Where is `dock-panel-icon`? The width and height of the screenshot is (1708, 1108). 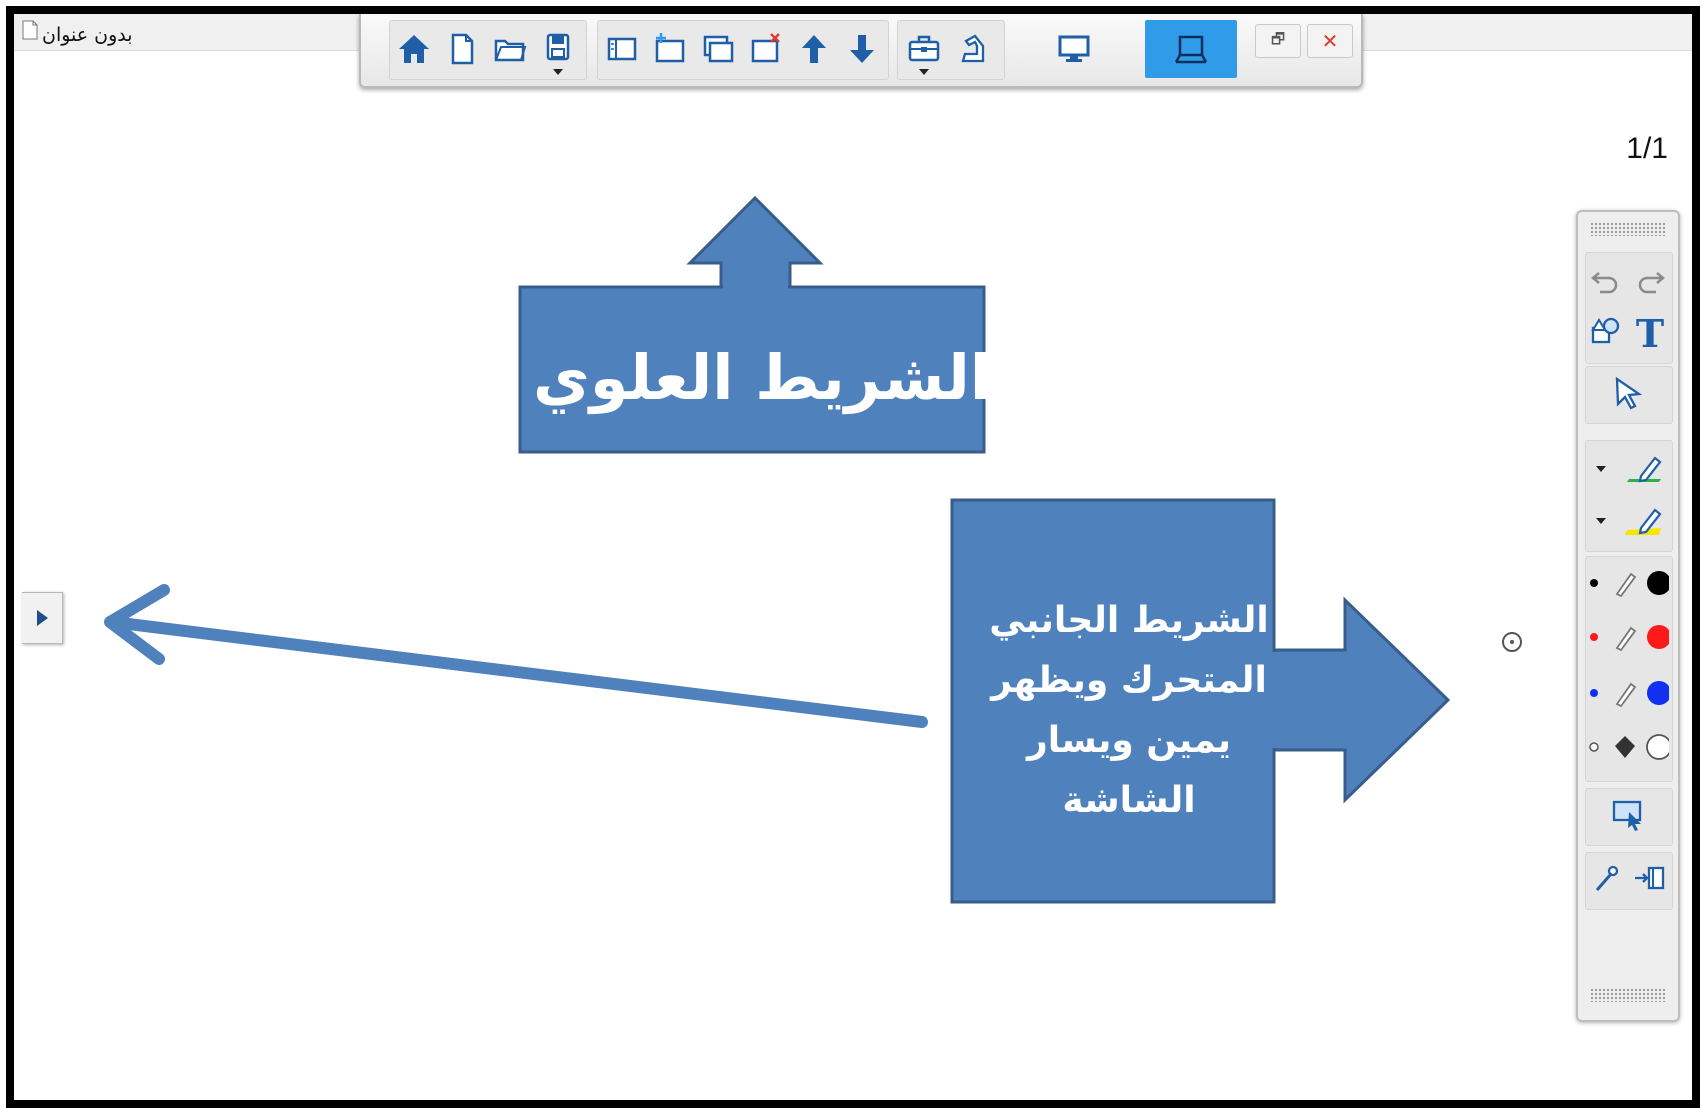
dock-panel-icon is located at coordinates (1650, 878).